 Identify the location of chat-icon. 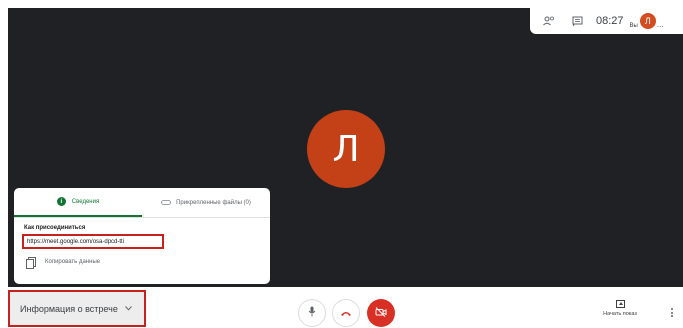
(577, 21).